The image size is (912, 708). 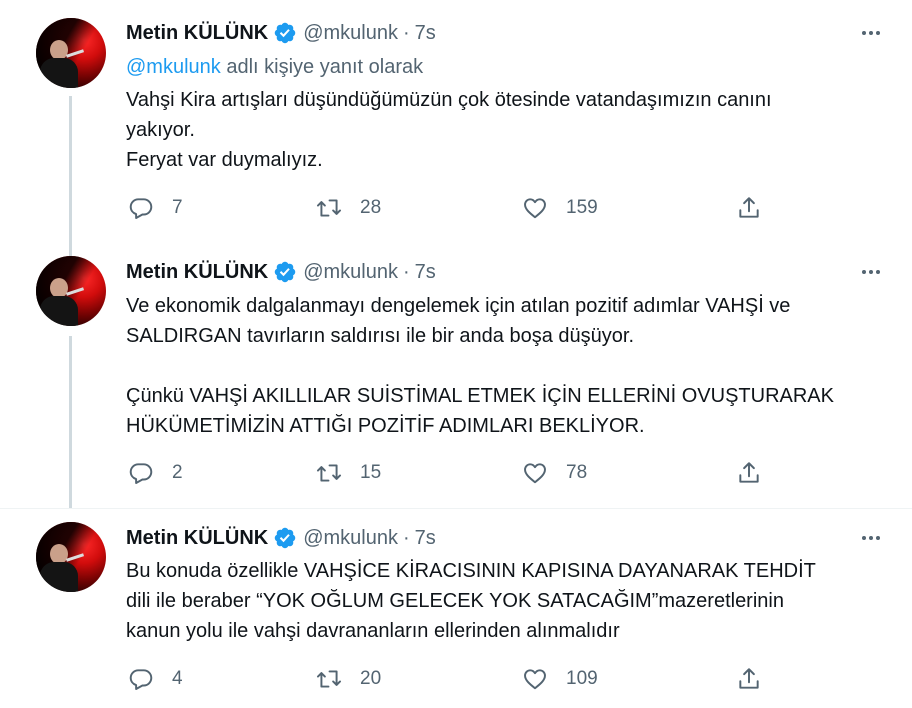 I want to click on tweet-text-line: yakıyor., so click(x=160, y=130).